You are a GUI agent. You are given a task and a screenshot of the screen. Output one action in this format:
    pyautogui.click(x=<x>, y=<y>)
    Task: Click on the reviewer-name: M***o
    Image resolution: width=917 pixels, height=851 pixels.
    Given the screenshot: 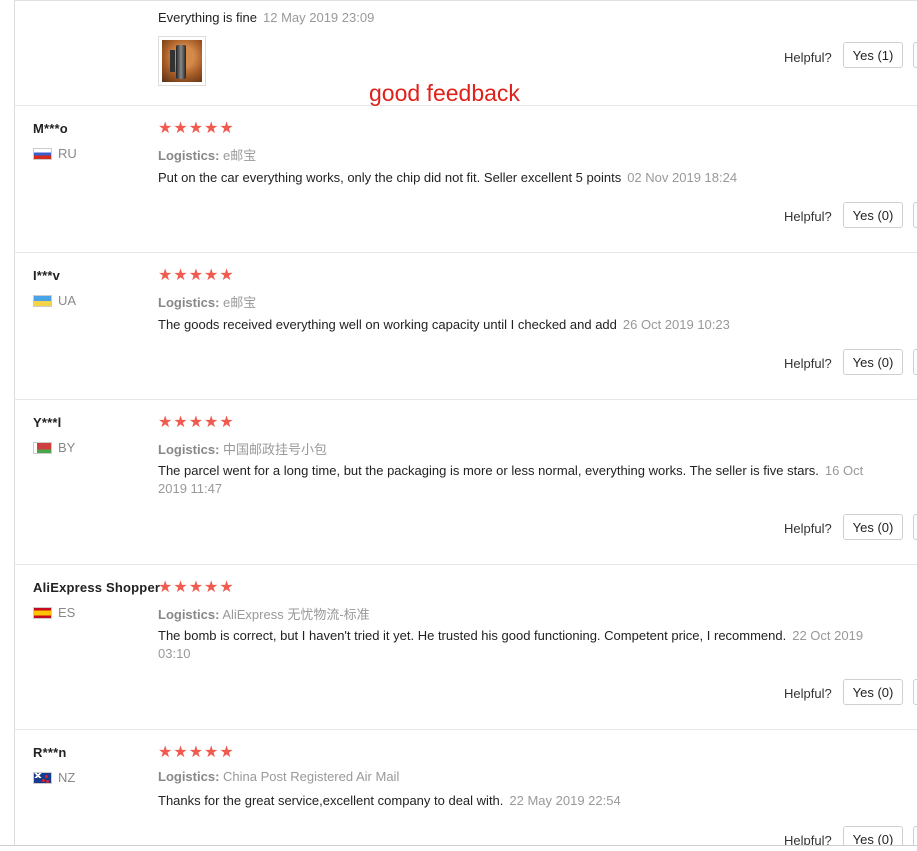 What is the action you would take?
    pyautogui.click(x=50, y=128)
    